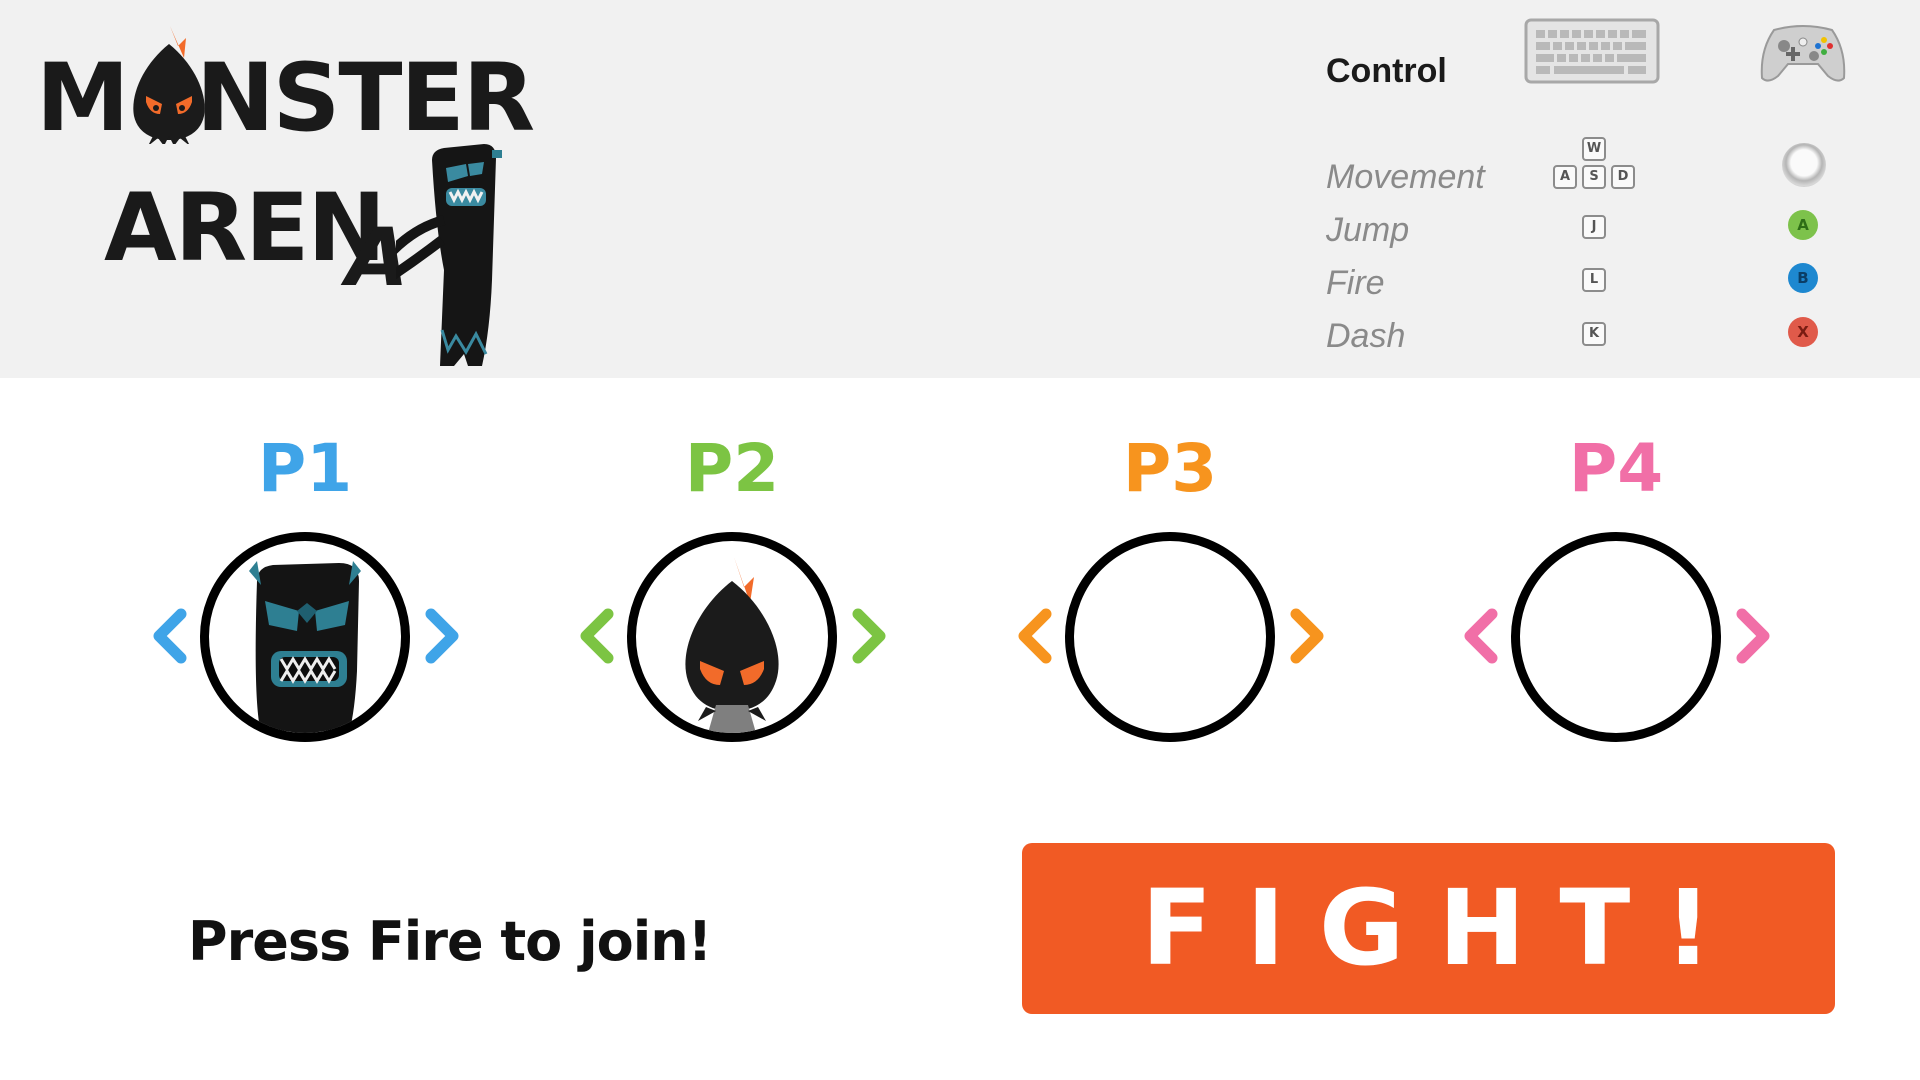 This screenshot has height=1080, width=1920. I want to click on player-slot-p4: P4, so click(1616, 596).